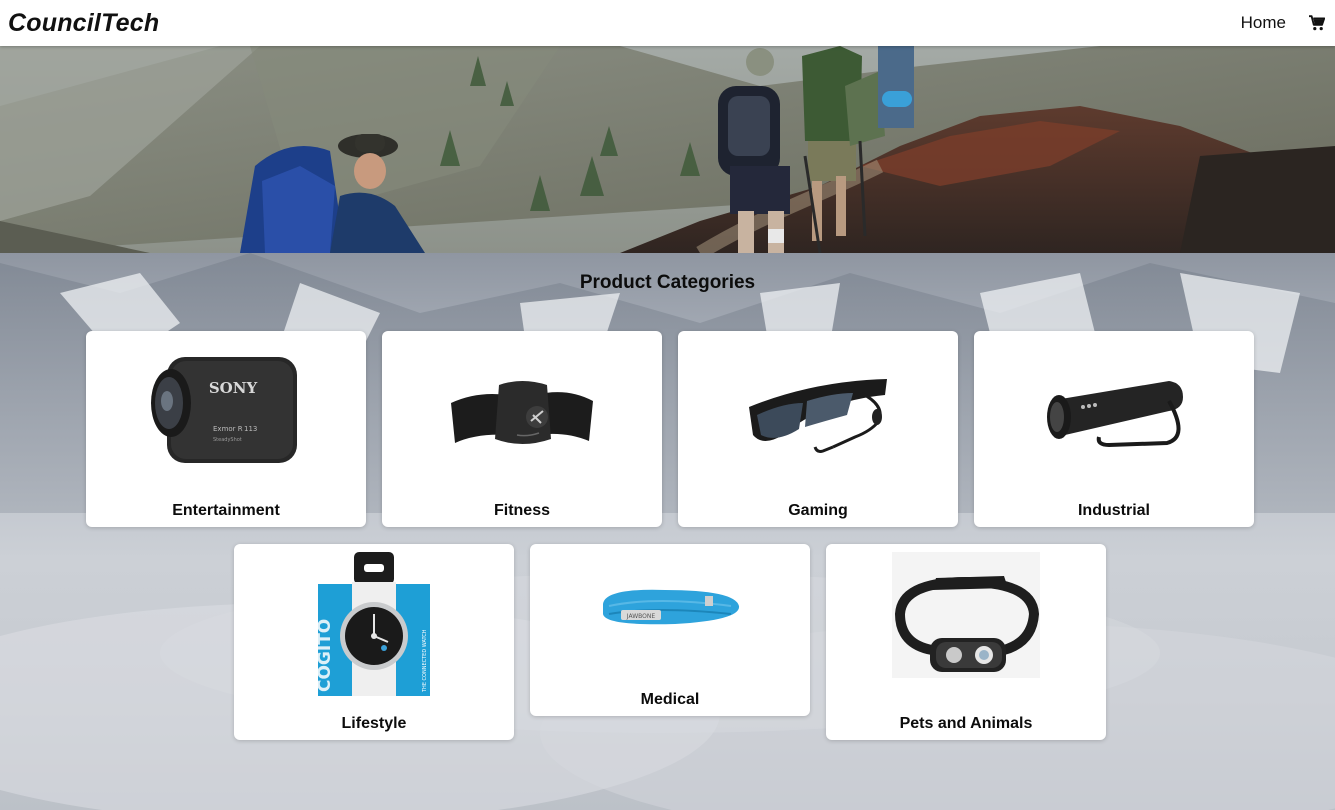  I want to click on watch-brand-text: COGITO, so click(326, 655).